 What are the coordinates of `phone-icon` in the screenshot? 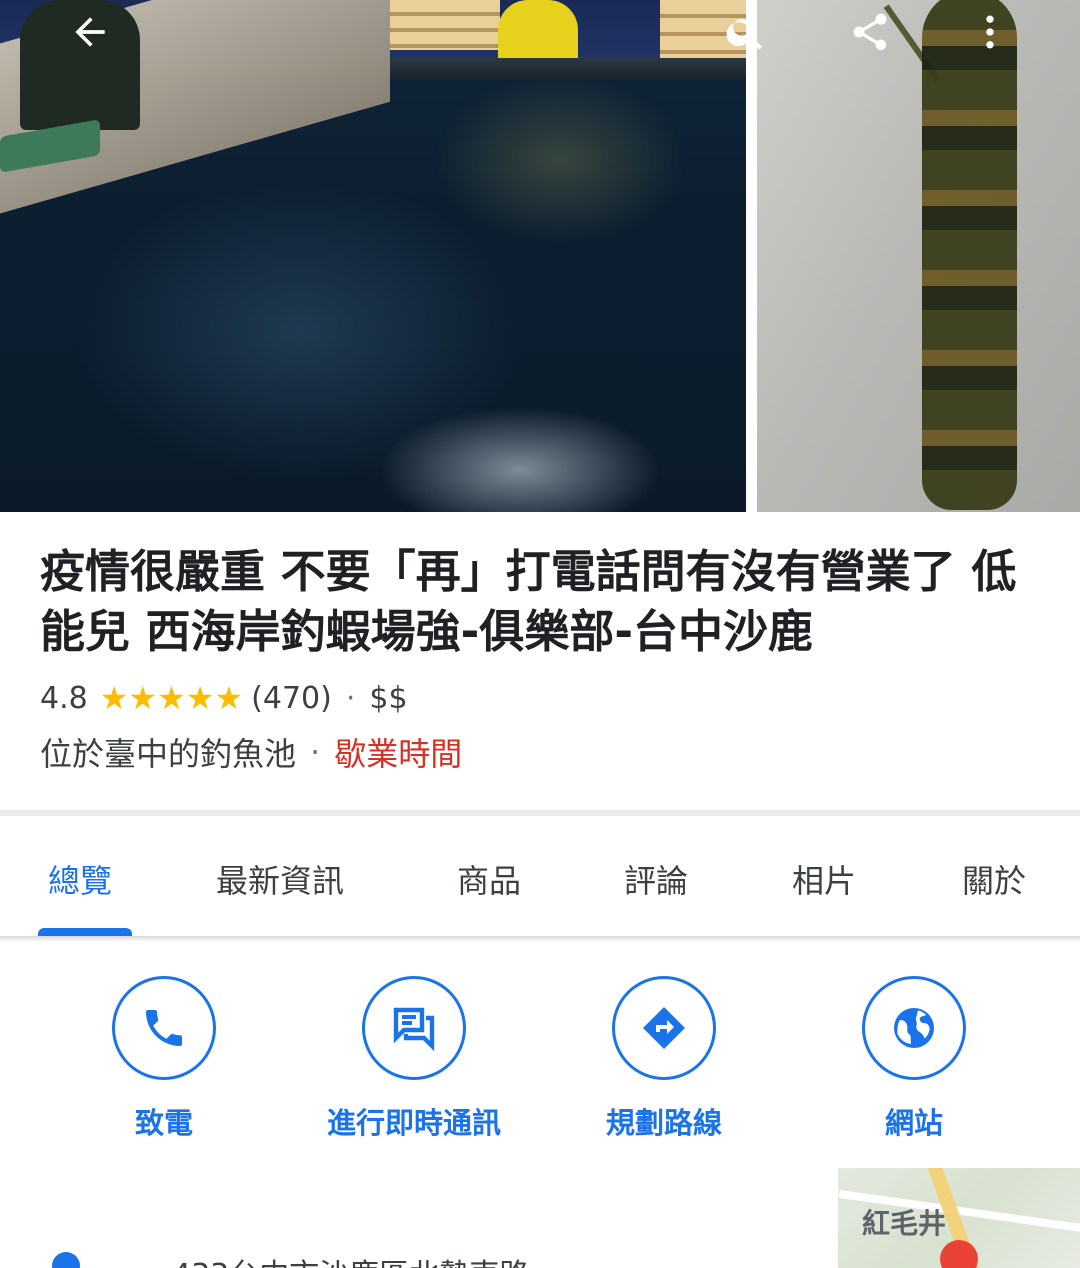 It's located at (164, 1028).